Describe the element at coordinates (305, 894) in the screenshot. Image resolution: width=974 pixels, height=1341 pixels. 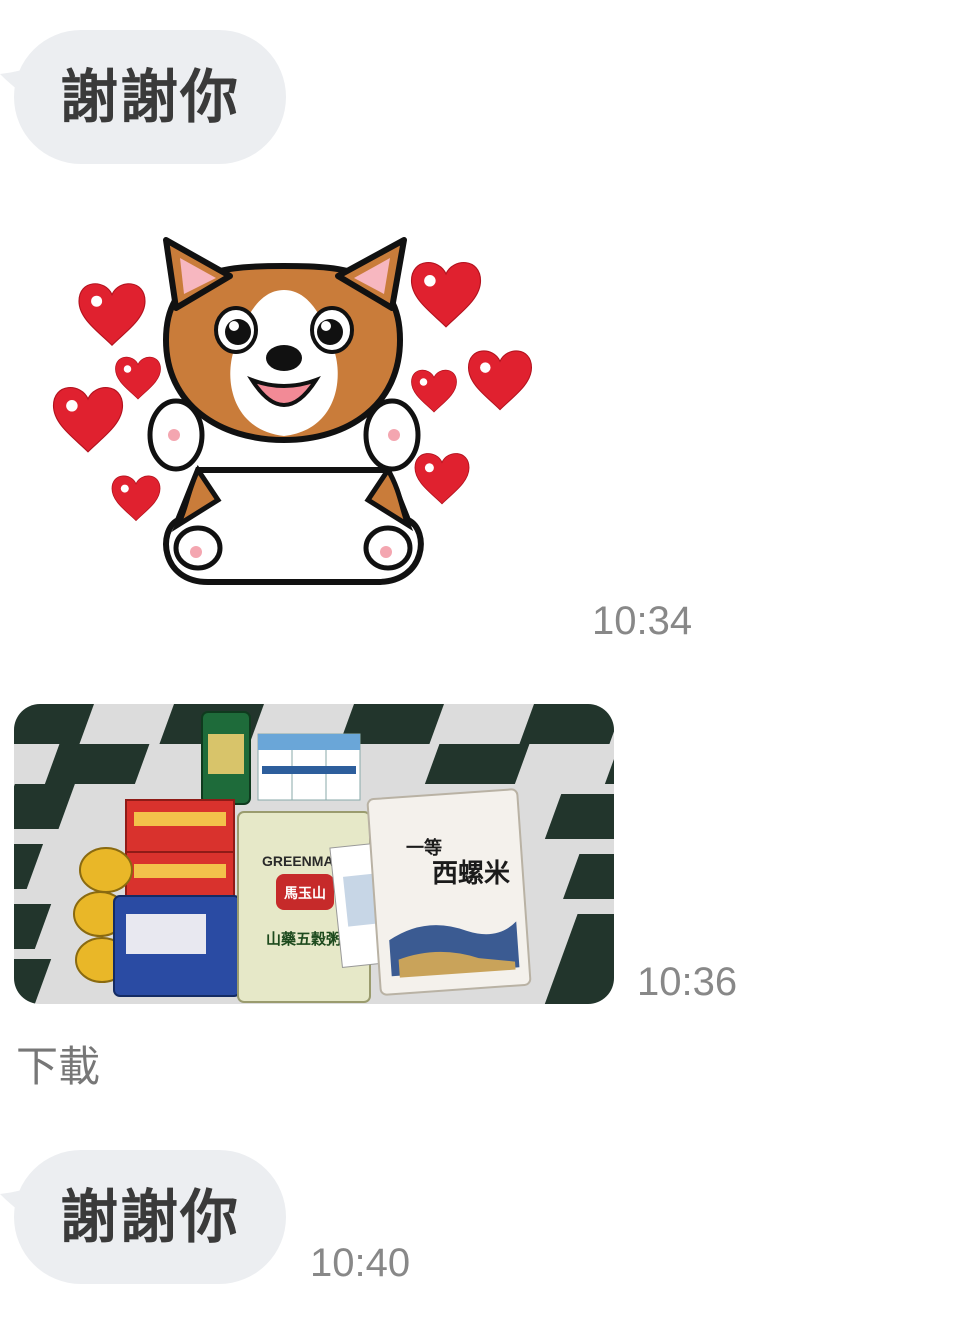
I see `product-cereal-brand-text: 馬玉山` at that location.